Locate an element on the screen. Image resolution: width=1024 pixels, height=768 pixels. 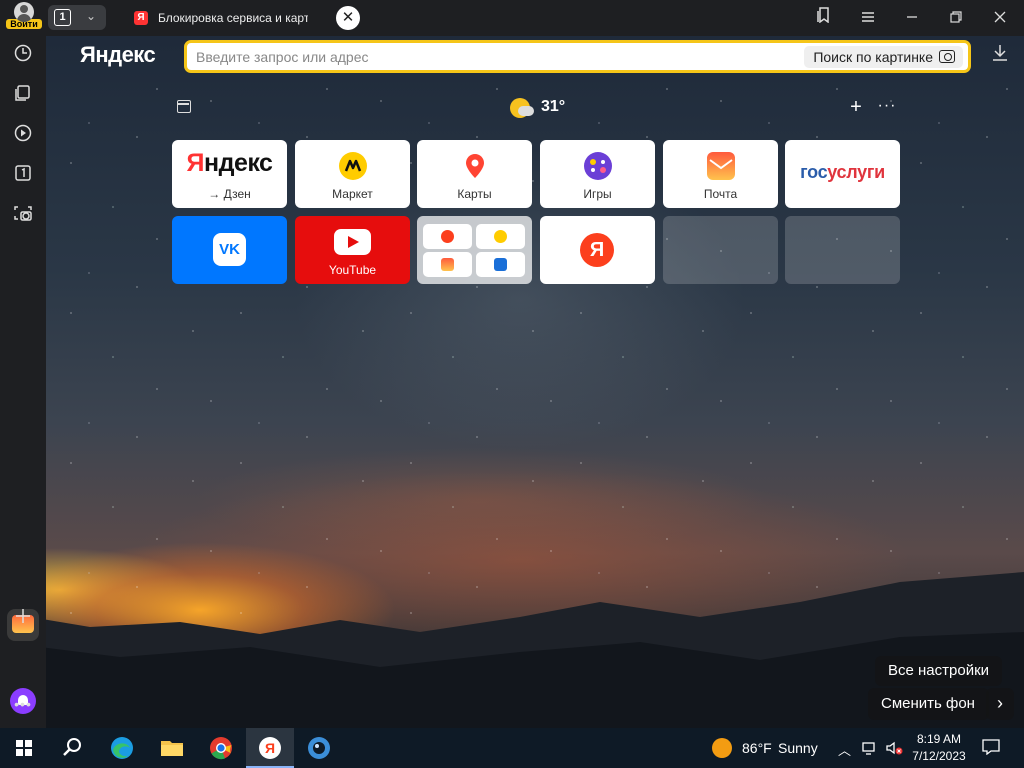
camera-icon is located at coordinates (947, 56).